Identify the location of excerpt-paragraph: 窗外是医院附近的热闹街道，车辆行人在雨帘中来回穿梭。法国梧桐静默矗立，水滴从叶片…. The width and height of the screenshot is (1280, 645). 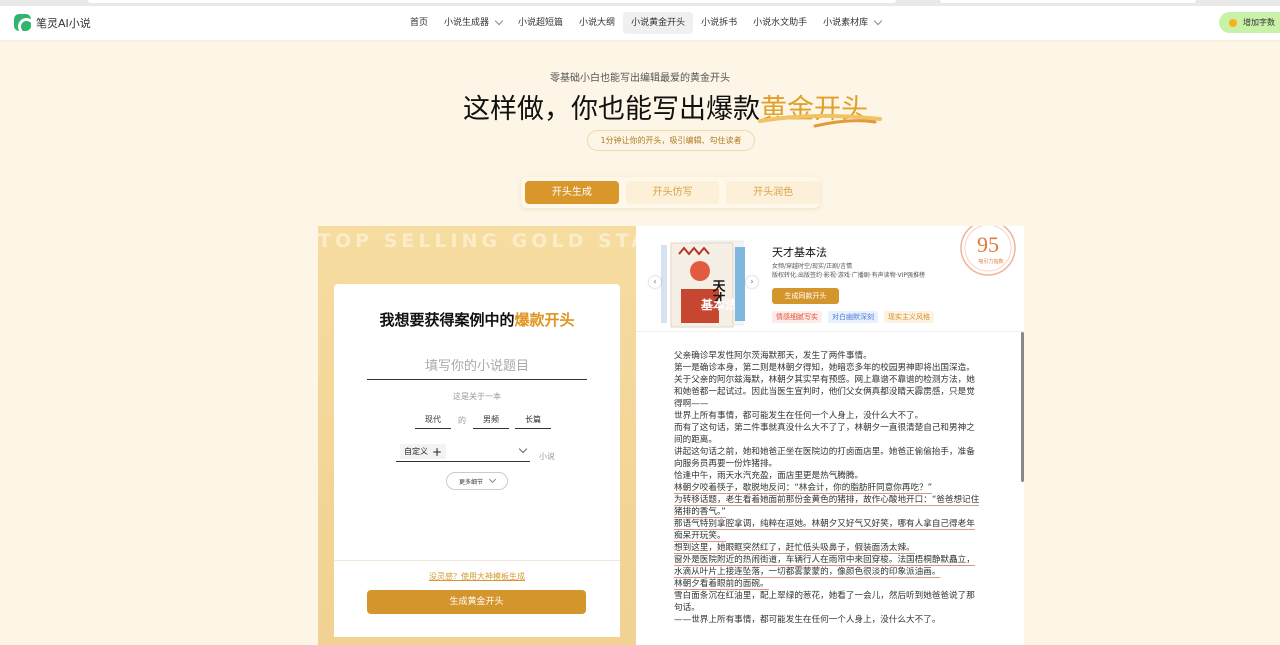
(824, 566).